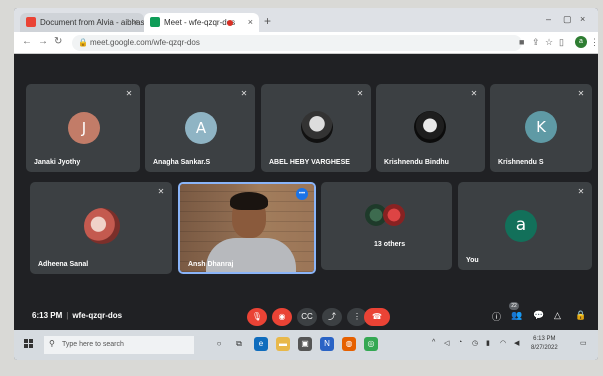 The image size is (603, 376). Describe the element at coordinates (580, 315) in the screenshot. I see `host-controls-icon: 🔒` at that location.